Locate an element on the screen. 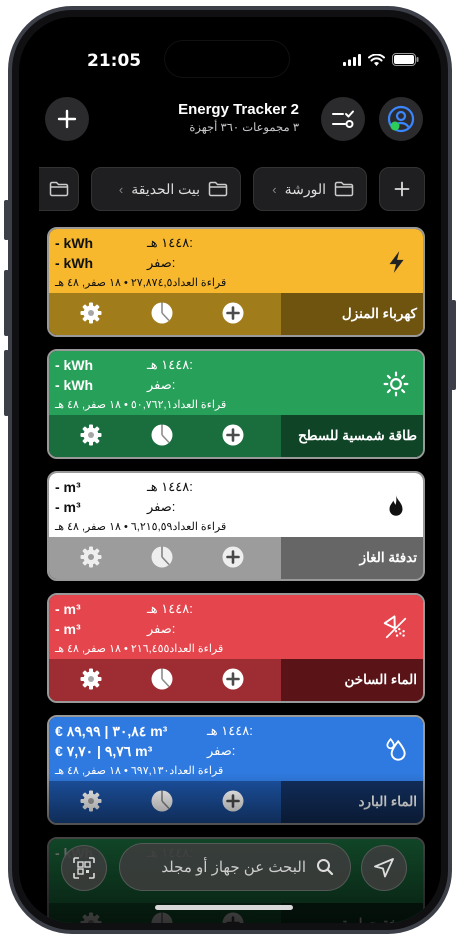 The width and height of the screenshot is (460, 940). search-placeholder: البحث عن جهاز أو مجلد is located at coordinates (233, 867).